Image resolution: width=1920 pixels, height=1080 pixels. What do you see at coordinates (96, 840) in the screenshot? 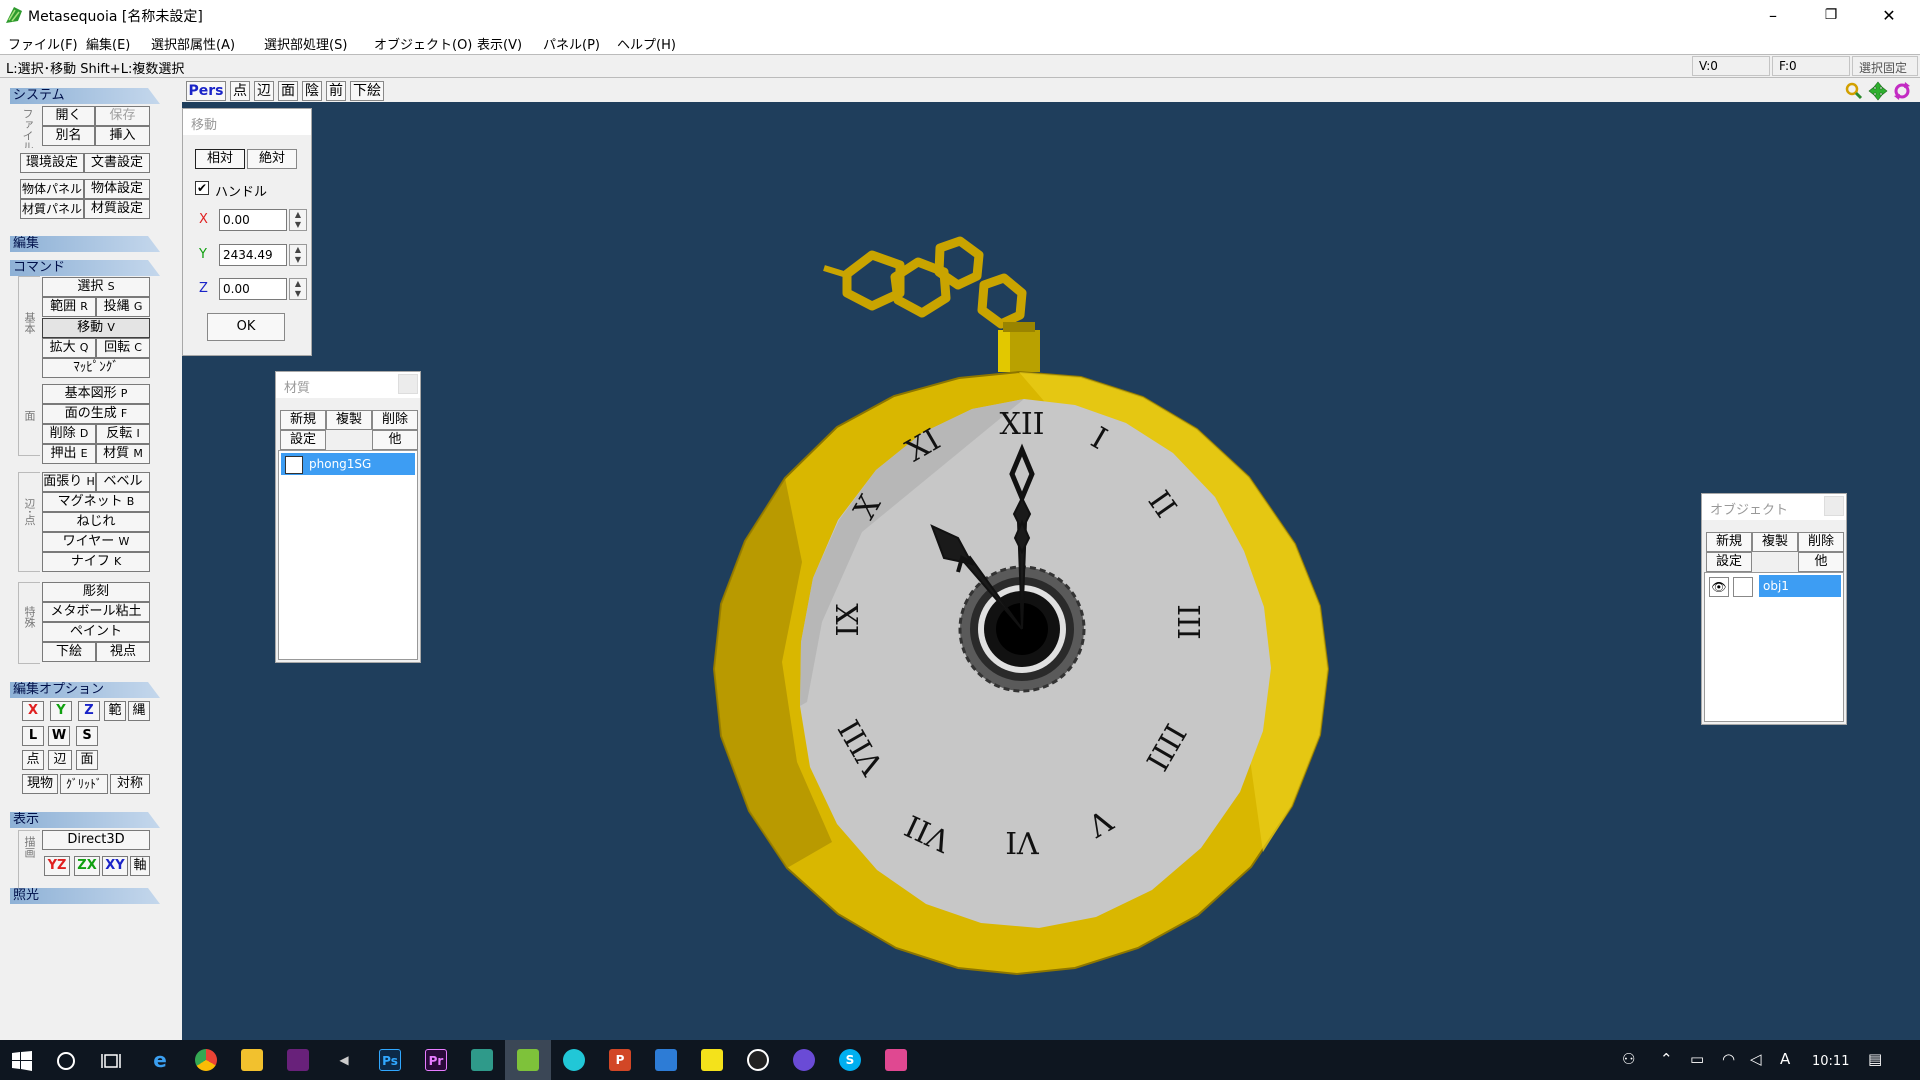
I see `renderer-button: Direct3D` at bounding box center [96, 840].